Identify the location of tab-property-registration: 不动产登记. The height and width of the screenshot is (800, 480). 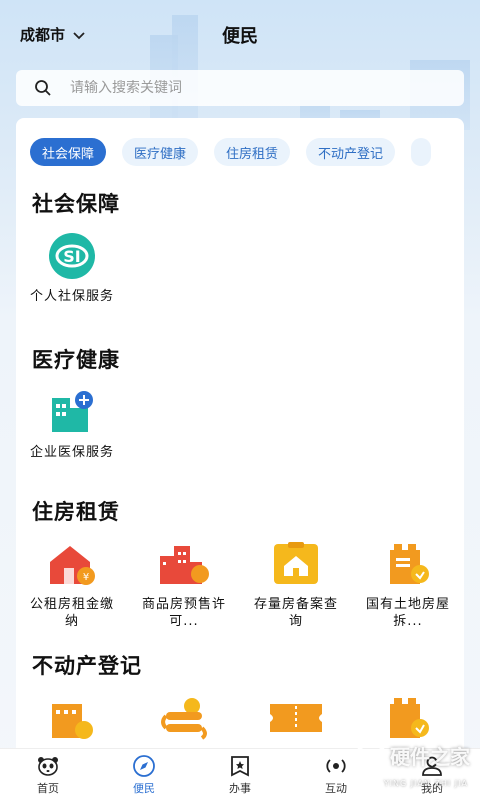
(351, 152).